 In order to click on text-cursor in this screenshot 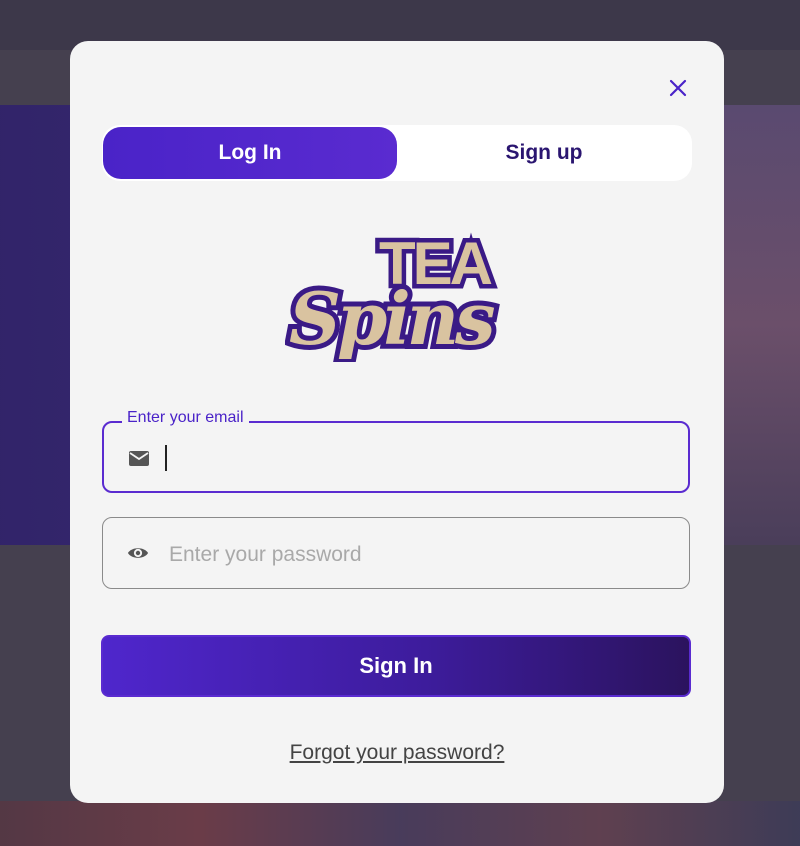, I will do `click(166, 458)`.